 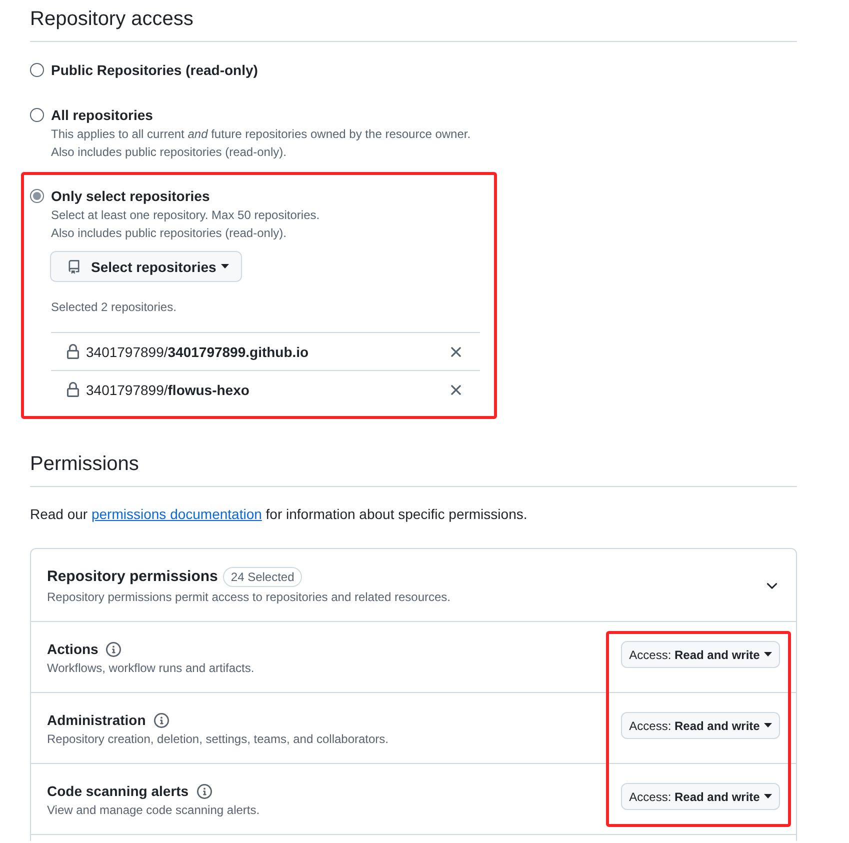 What do you see at coordinates (168, 390) in the screenshot?
I see `repository-name: 3401797899/flowus-hexo` at bounding box center [168, 390].